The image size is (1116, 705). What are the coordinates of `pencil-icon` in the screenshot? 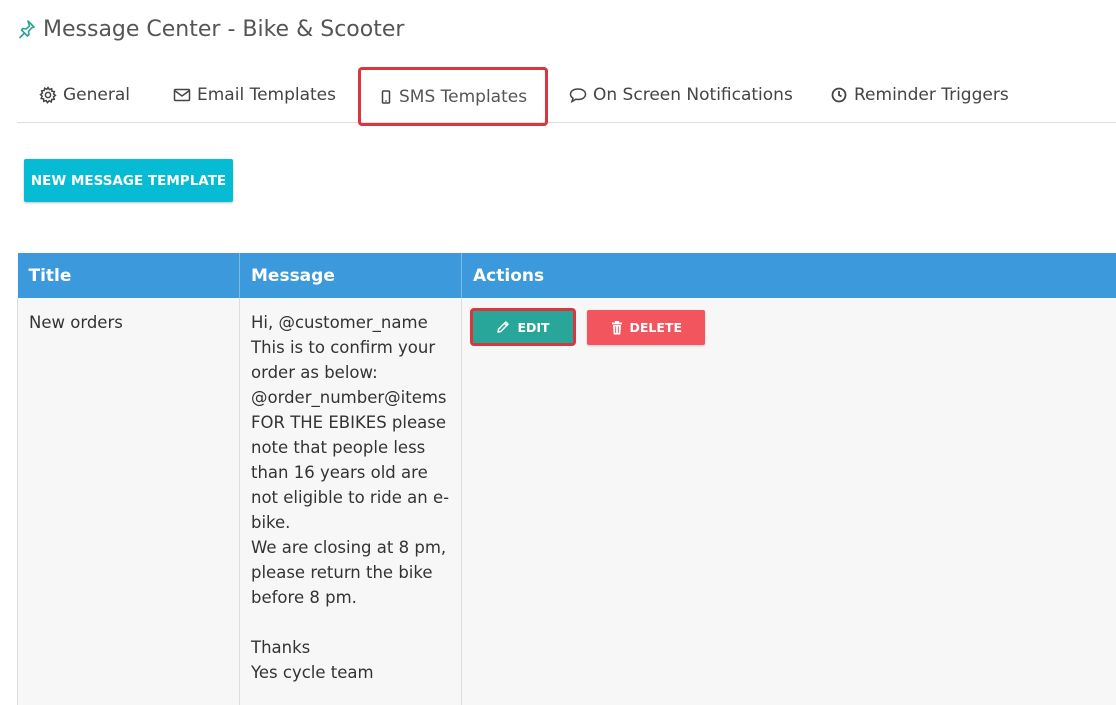 It's located at (503, 327).